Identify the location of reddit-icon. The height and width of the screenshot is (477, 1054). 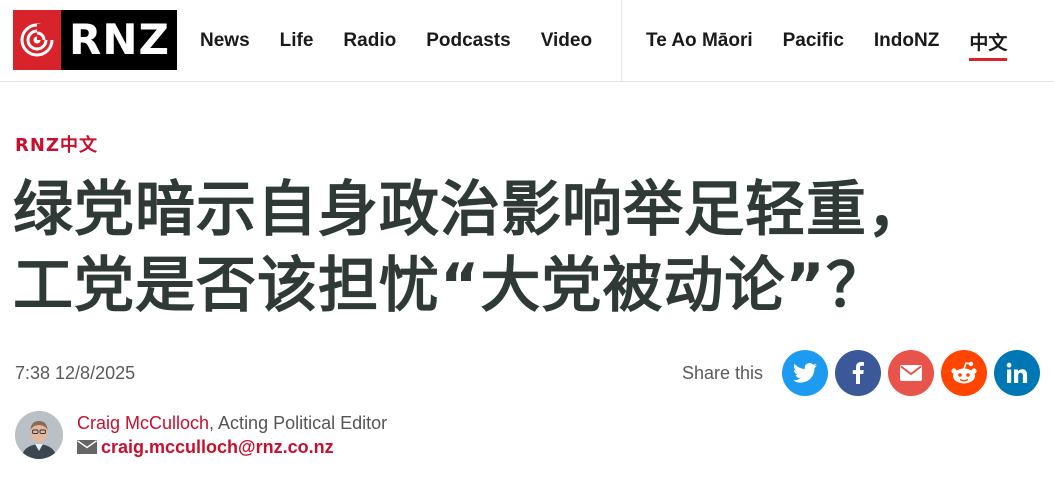
(964, 372).